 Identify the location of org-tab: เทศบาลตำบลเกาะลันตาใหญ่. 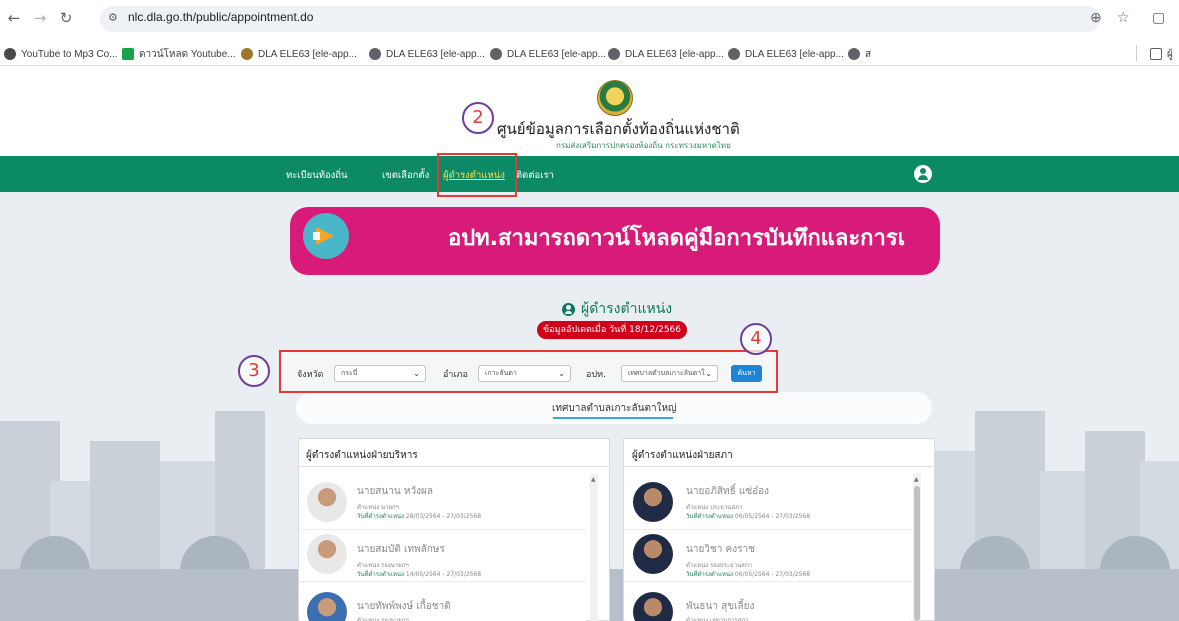
(614, 408).